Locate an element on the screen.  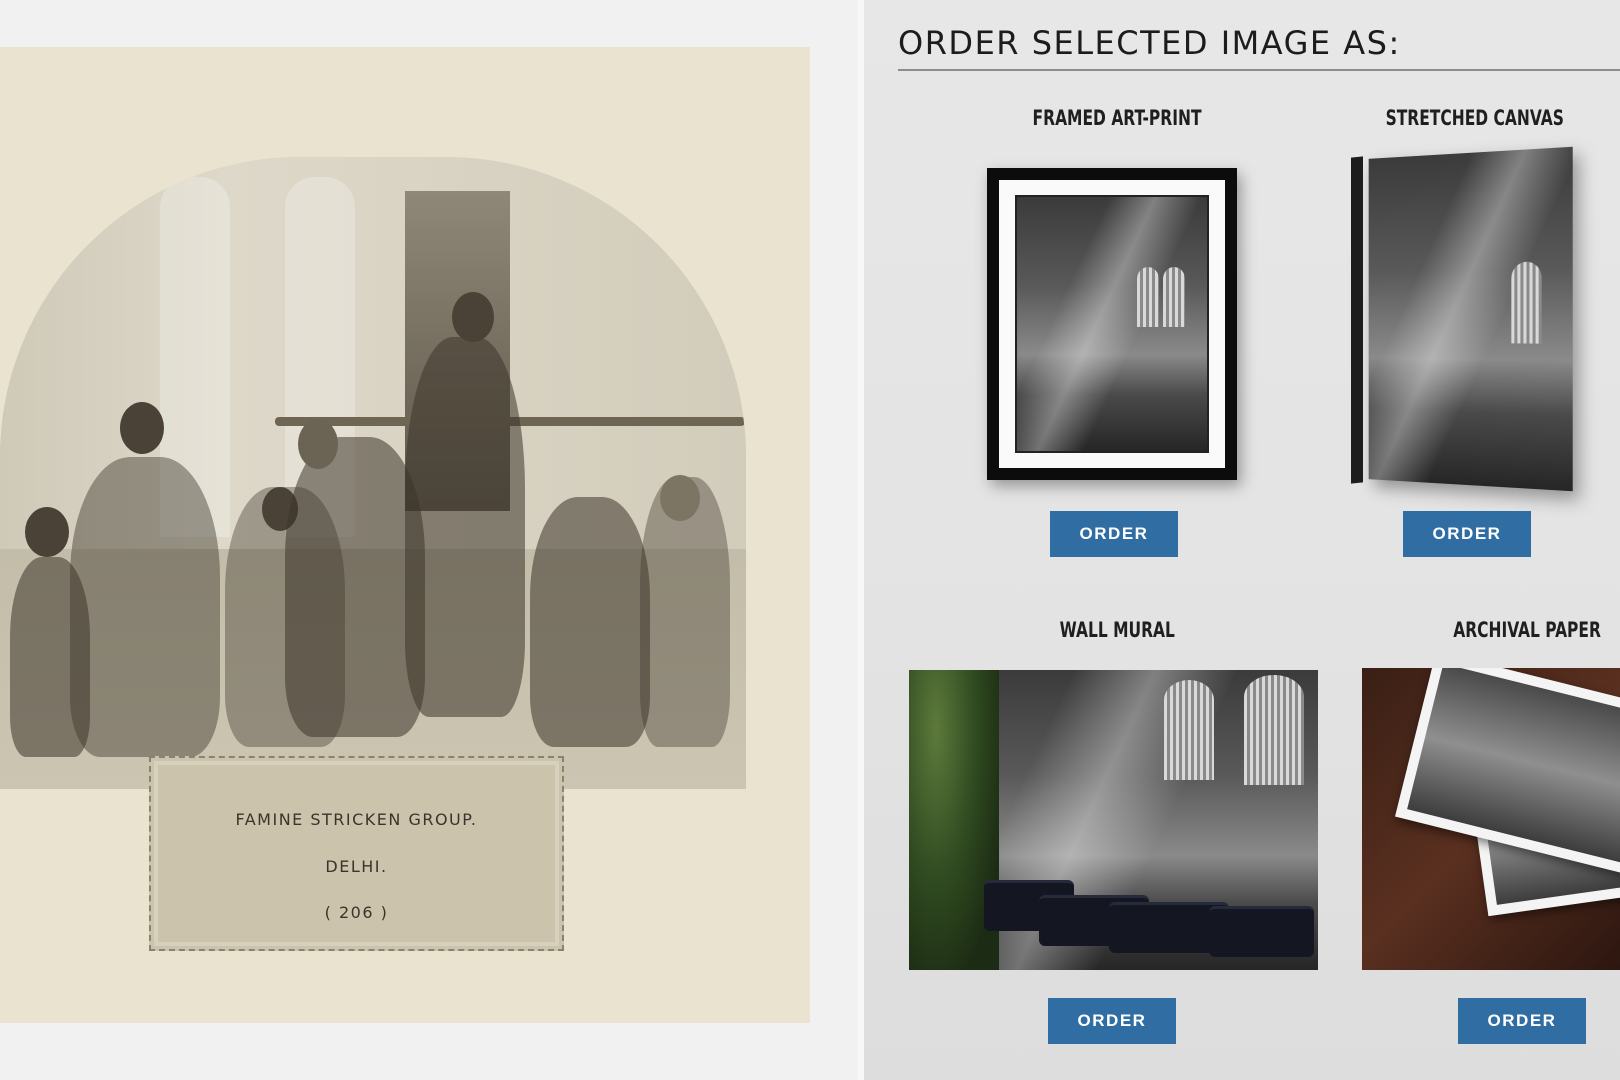
order-button-wall-mural: ORDER is located at coordinates (1112, 1021).